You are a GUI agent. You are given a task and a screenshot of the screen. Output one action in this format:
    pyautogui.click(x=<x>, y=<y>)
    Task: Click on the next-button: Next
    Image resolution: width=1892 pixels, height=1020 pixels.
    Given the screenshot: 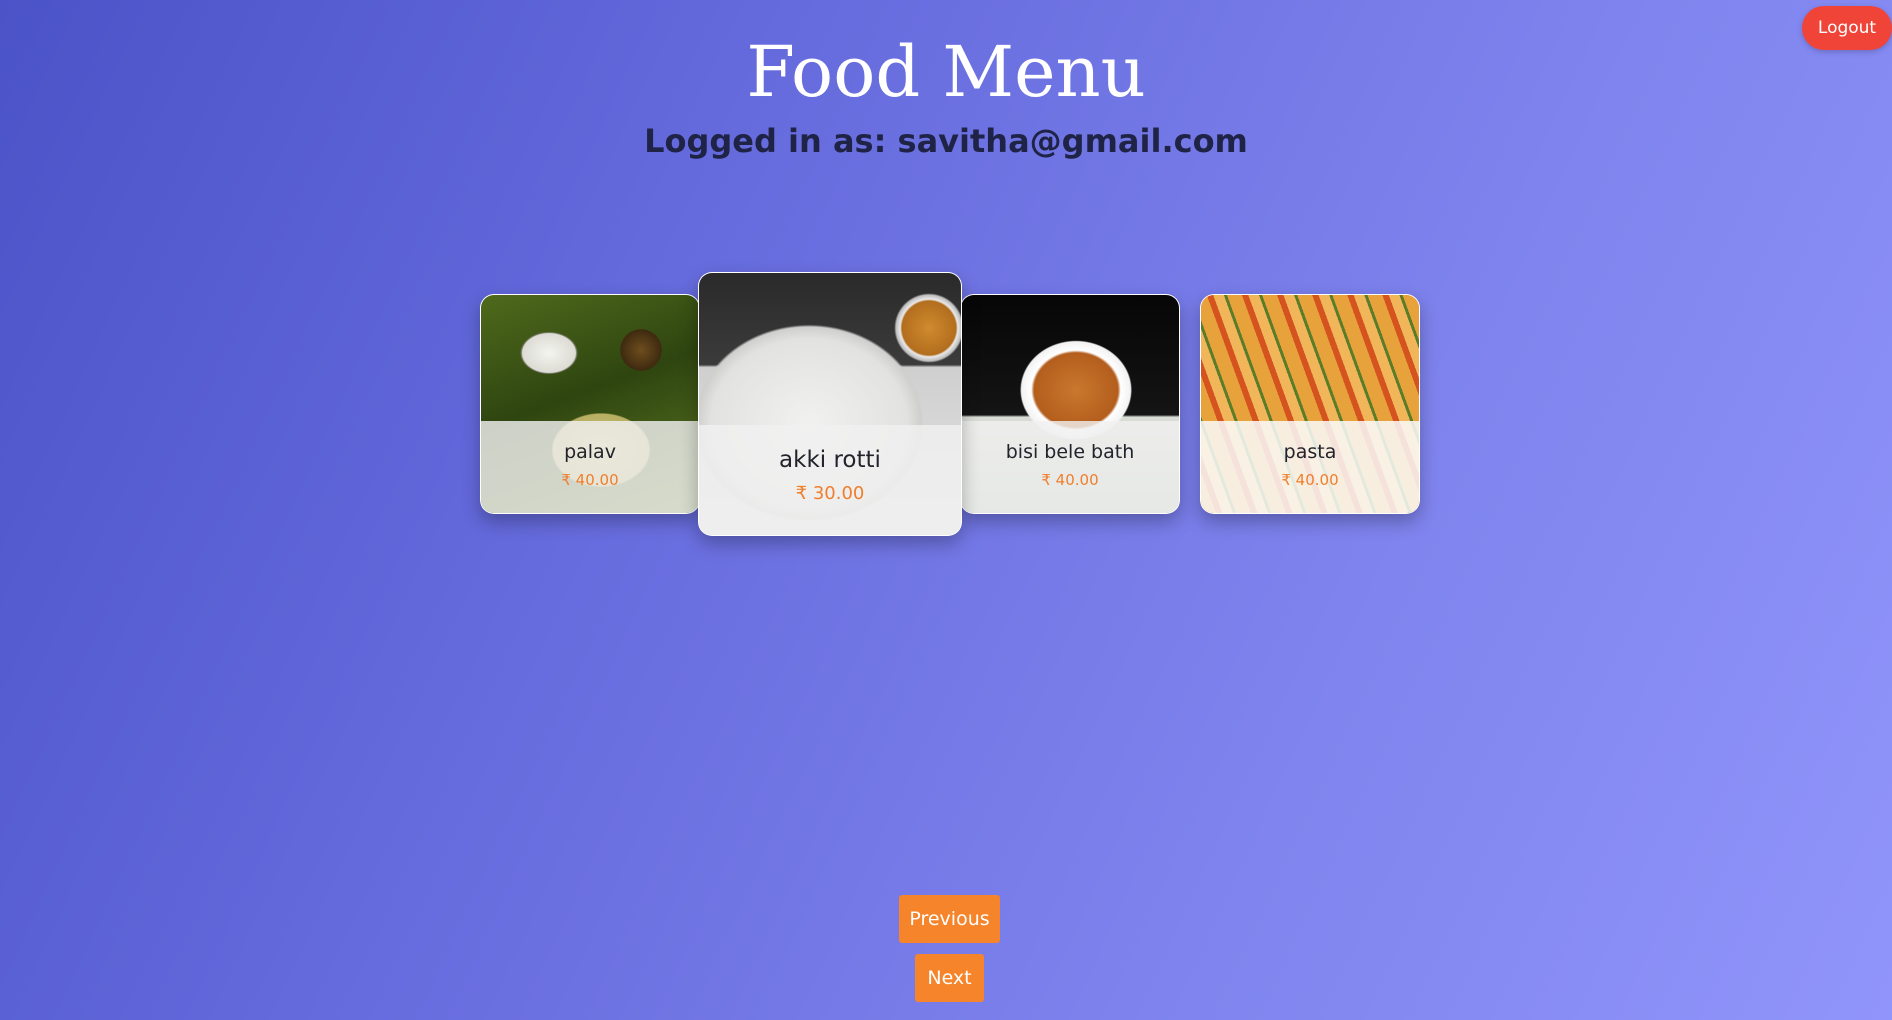 What is the action you would take?
    pyautogui.click(x=949, y=978)
    